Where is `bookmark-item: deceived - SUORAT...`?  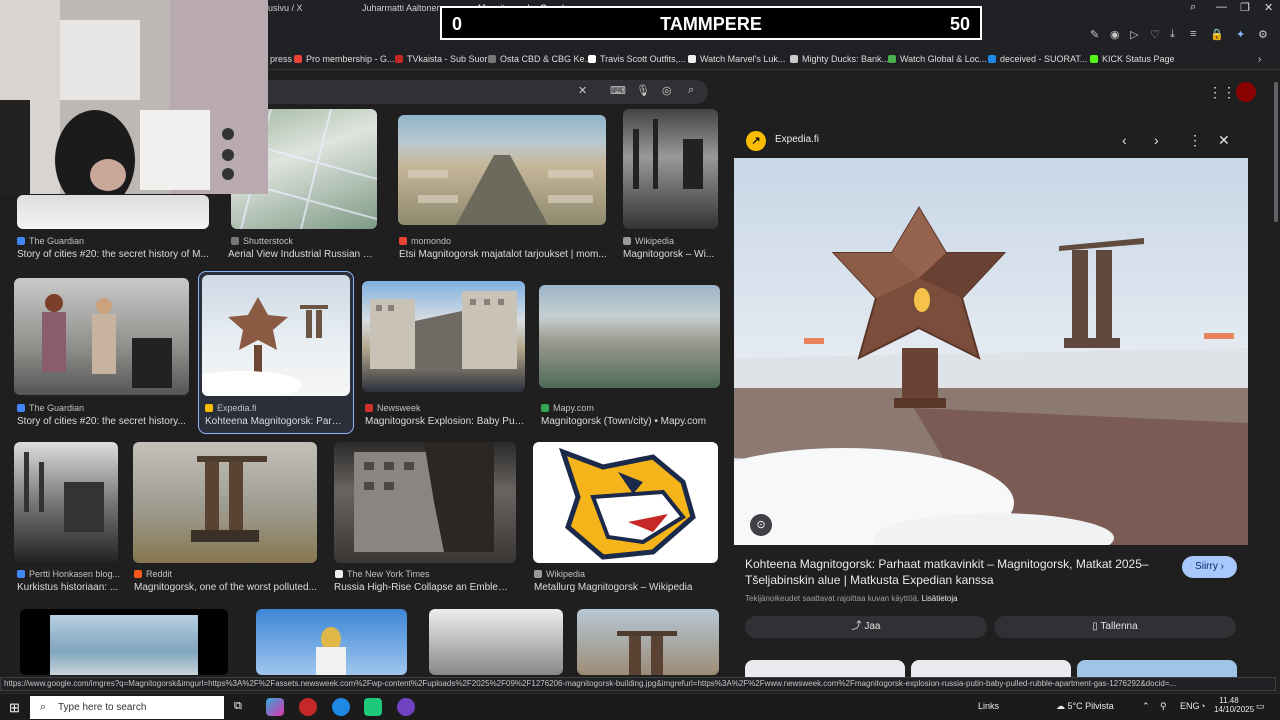 bookmark-item: deceived - SUORAT... is located at coordinates (1037, 59).